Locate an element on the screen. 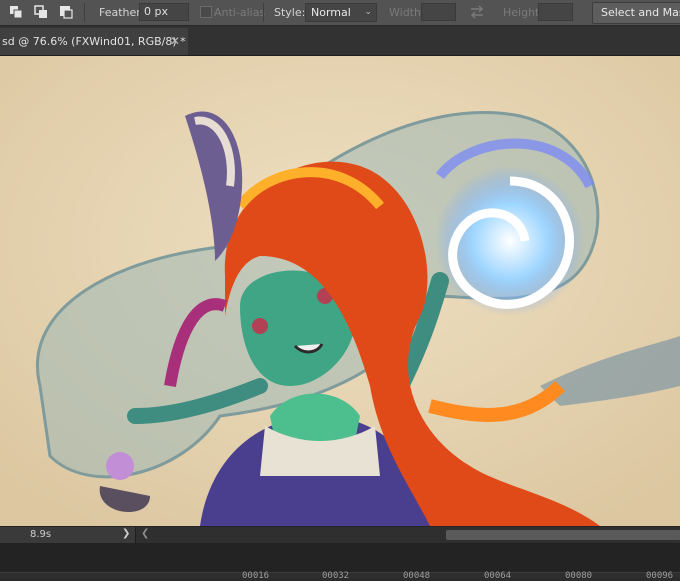  feather-input: 0 px is located at coordinates (164, 12).